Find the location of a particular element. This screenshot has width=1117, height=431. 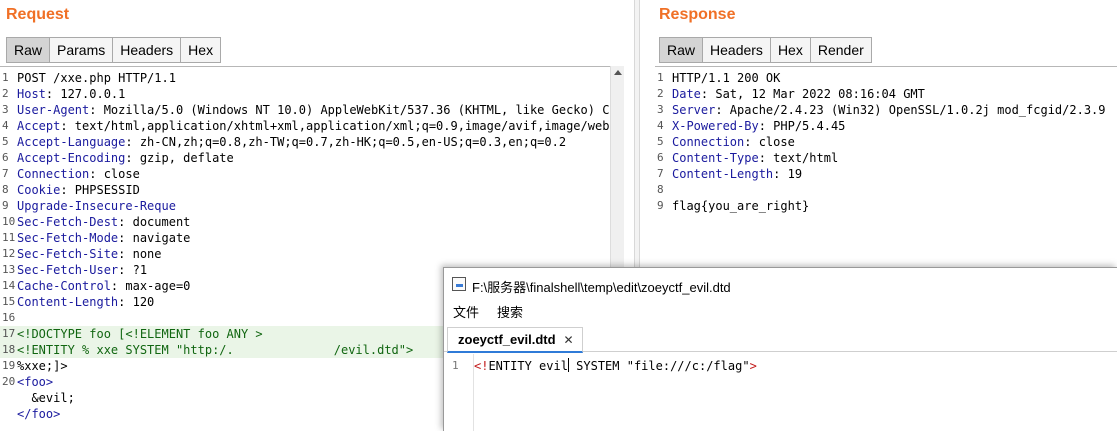

line-number: 10 is located at coordinates (9, 221).